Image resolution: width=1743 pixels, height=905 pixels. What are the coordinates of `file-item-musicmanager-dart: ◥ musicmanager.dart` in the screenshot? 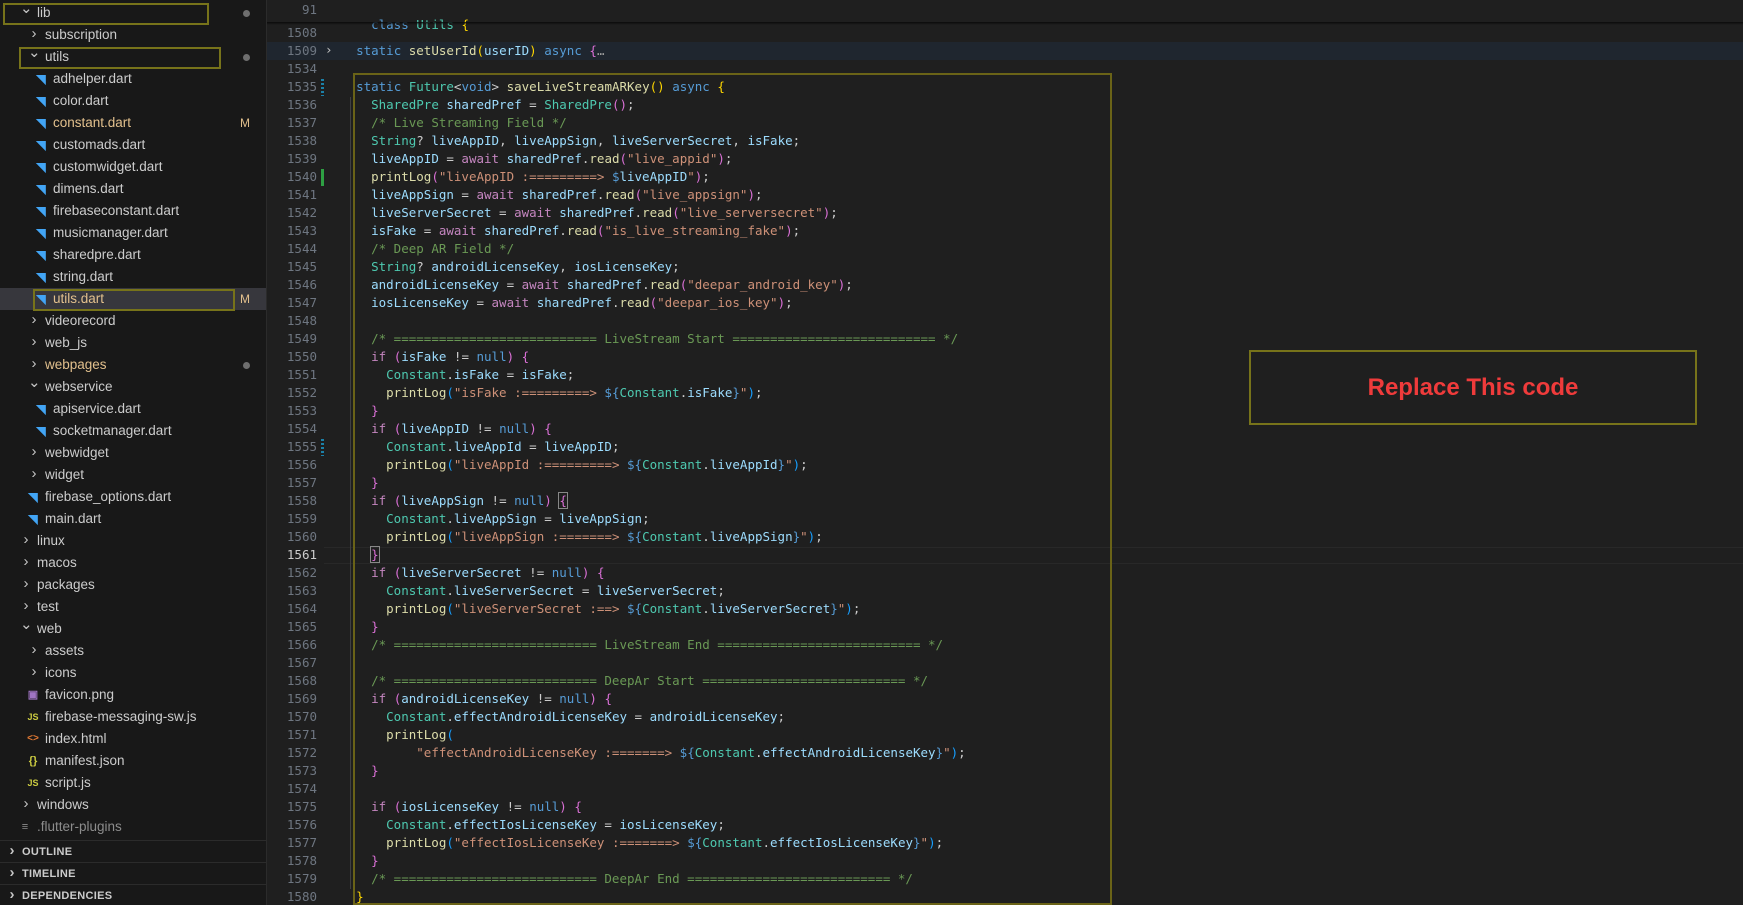 It's located at (133, 233).